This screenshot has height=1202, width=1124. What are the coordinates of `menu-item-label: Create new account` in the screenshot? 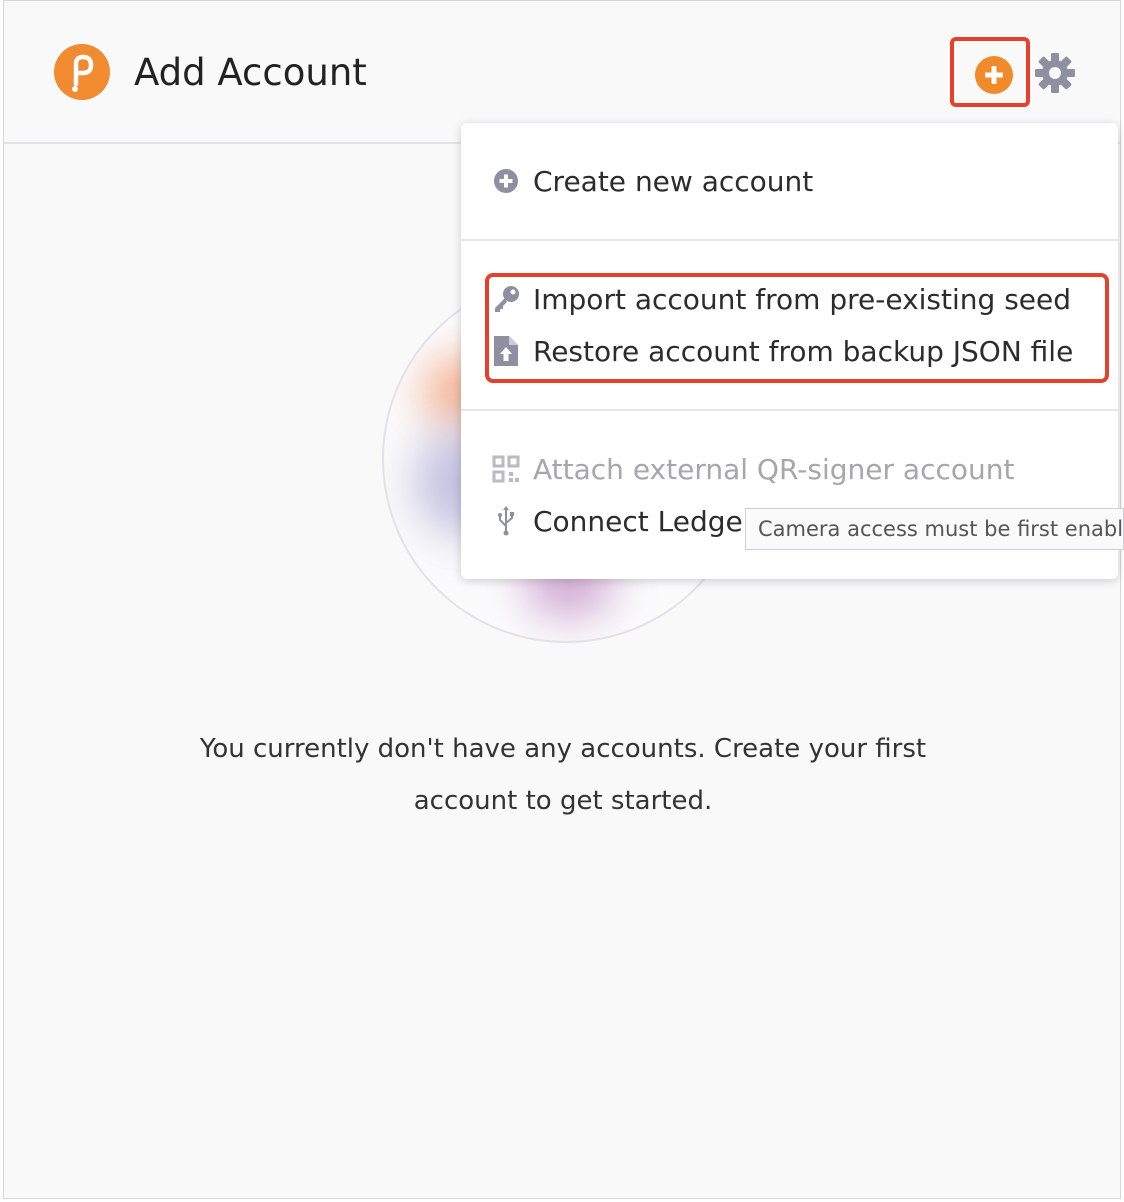 It's located at (673, 181).